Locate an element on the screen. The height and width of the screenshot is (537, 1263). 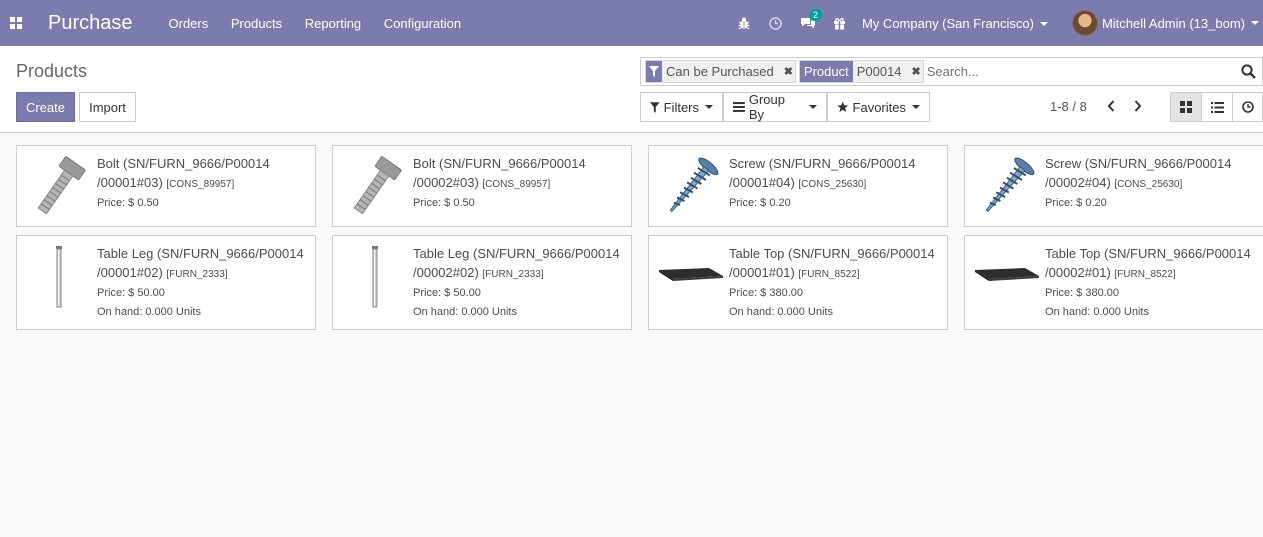
clock-icon is located at coordinates (1247, 107).